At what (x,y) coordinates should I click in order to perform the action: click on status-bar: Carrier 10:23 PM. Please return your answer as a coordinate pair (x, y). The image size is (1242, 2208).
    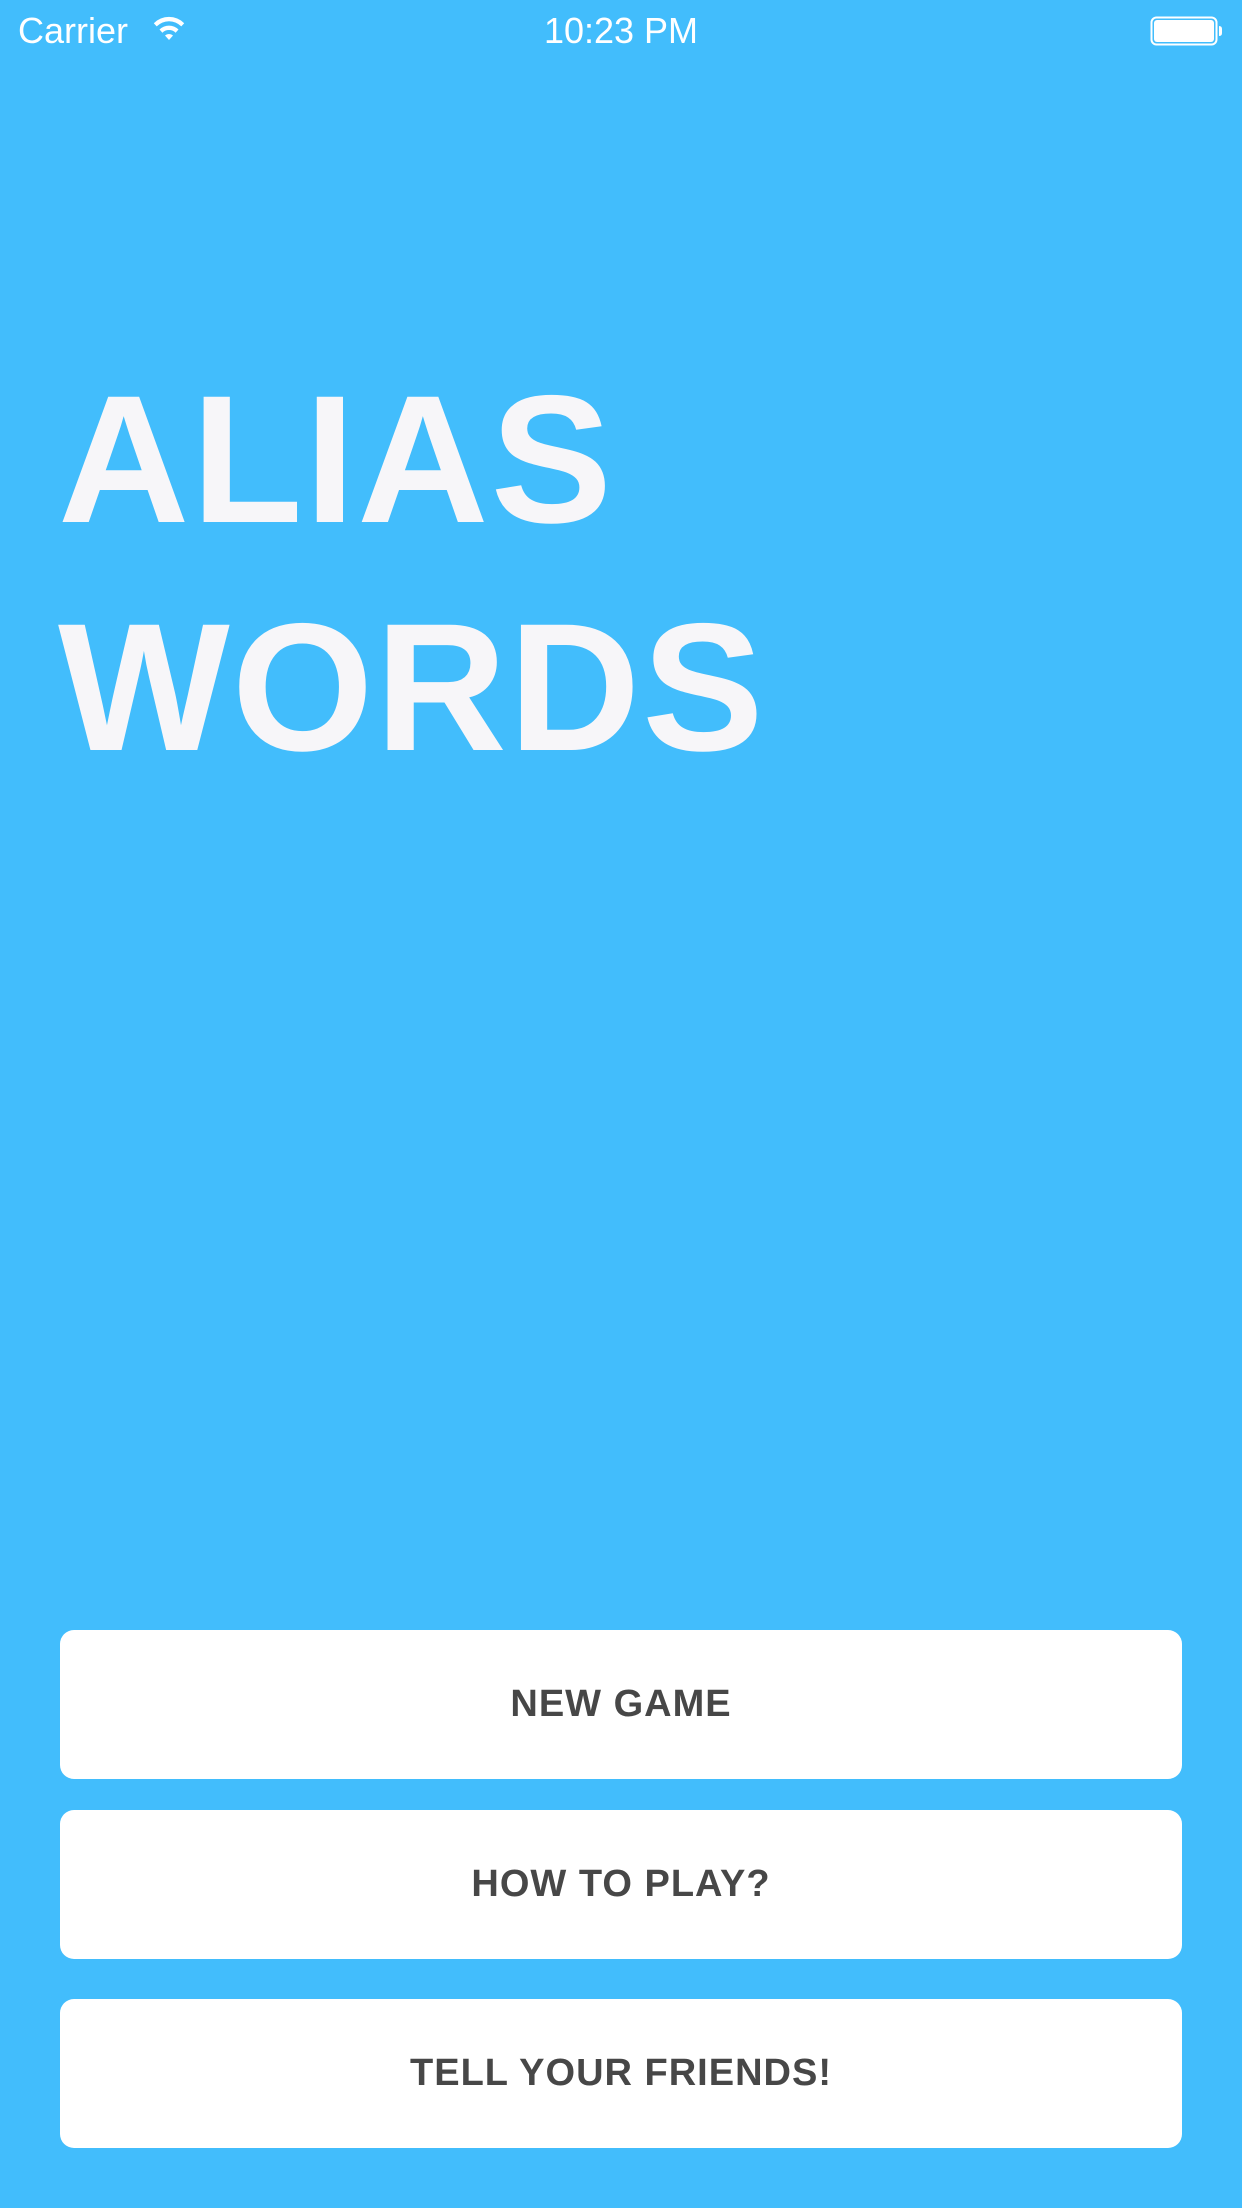
    Looking at the image, I should click on (621, 31).